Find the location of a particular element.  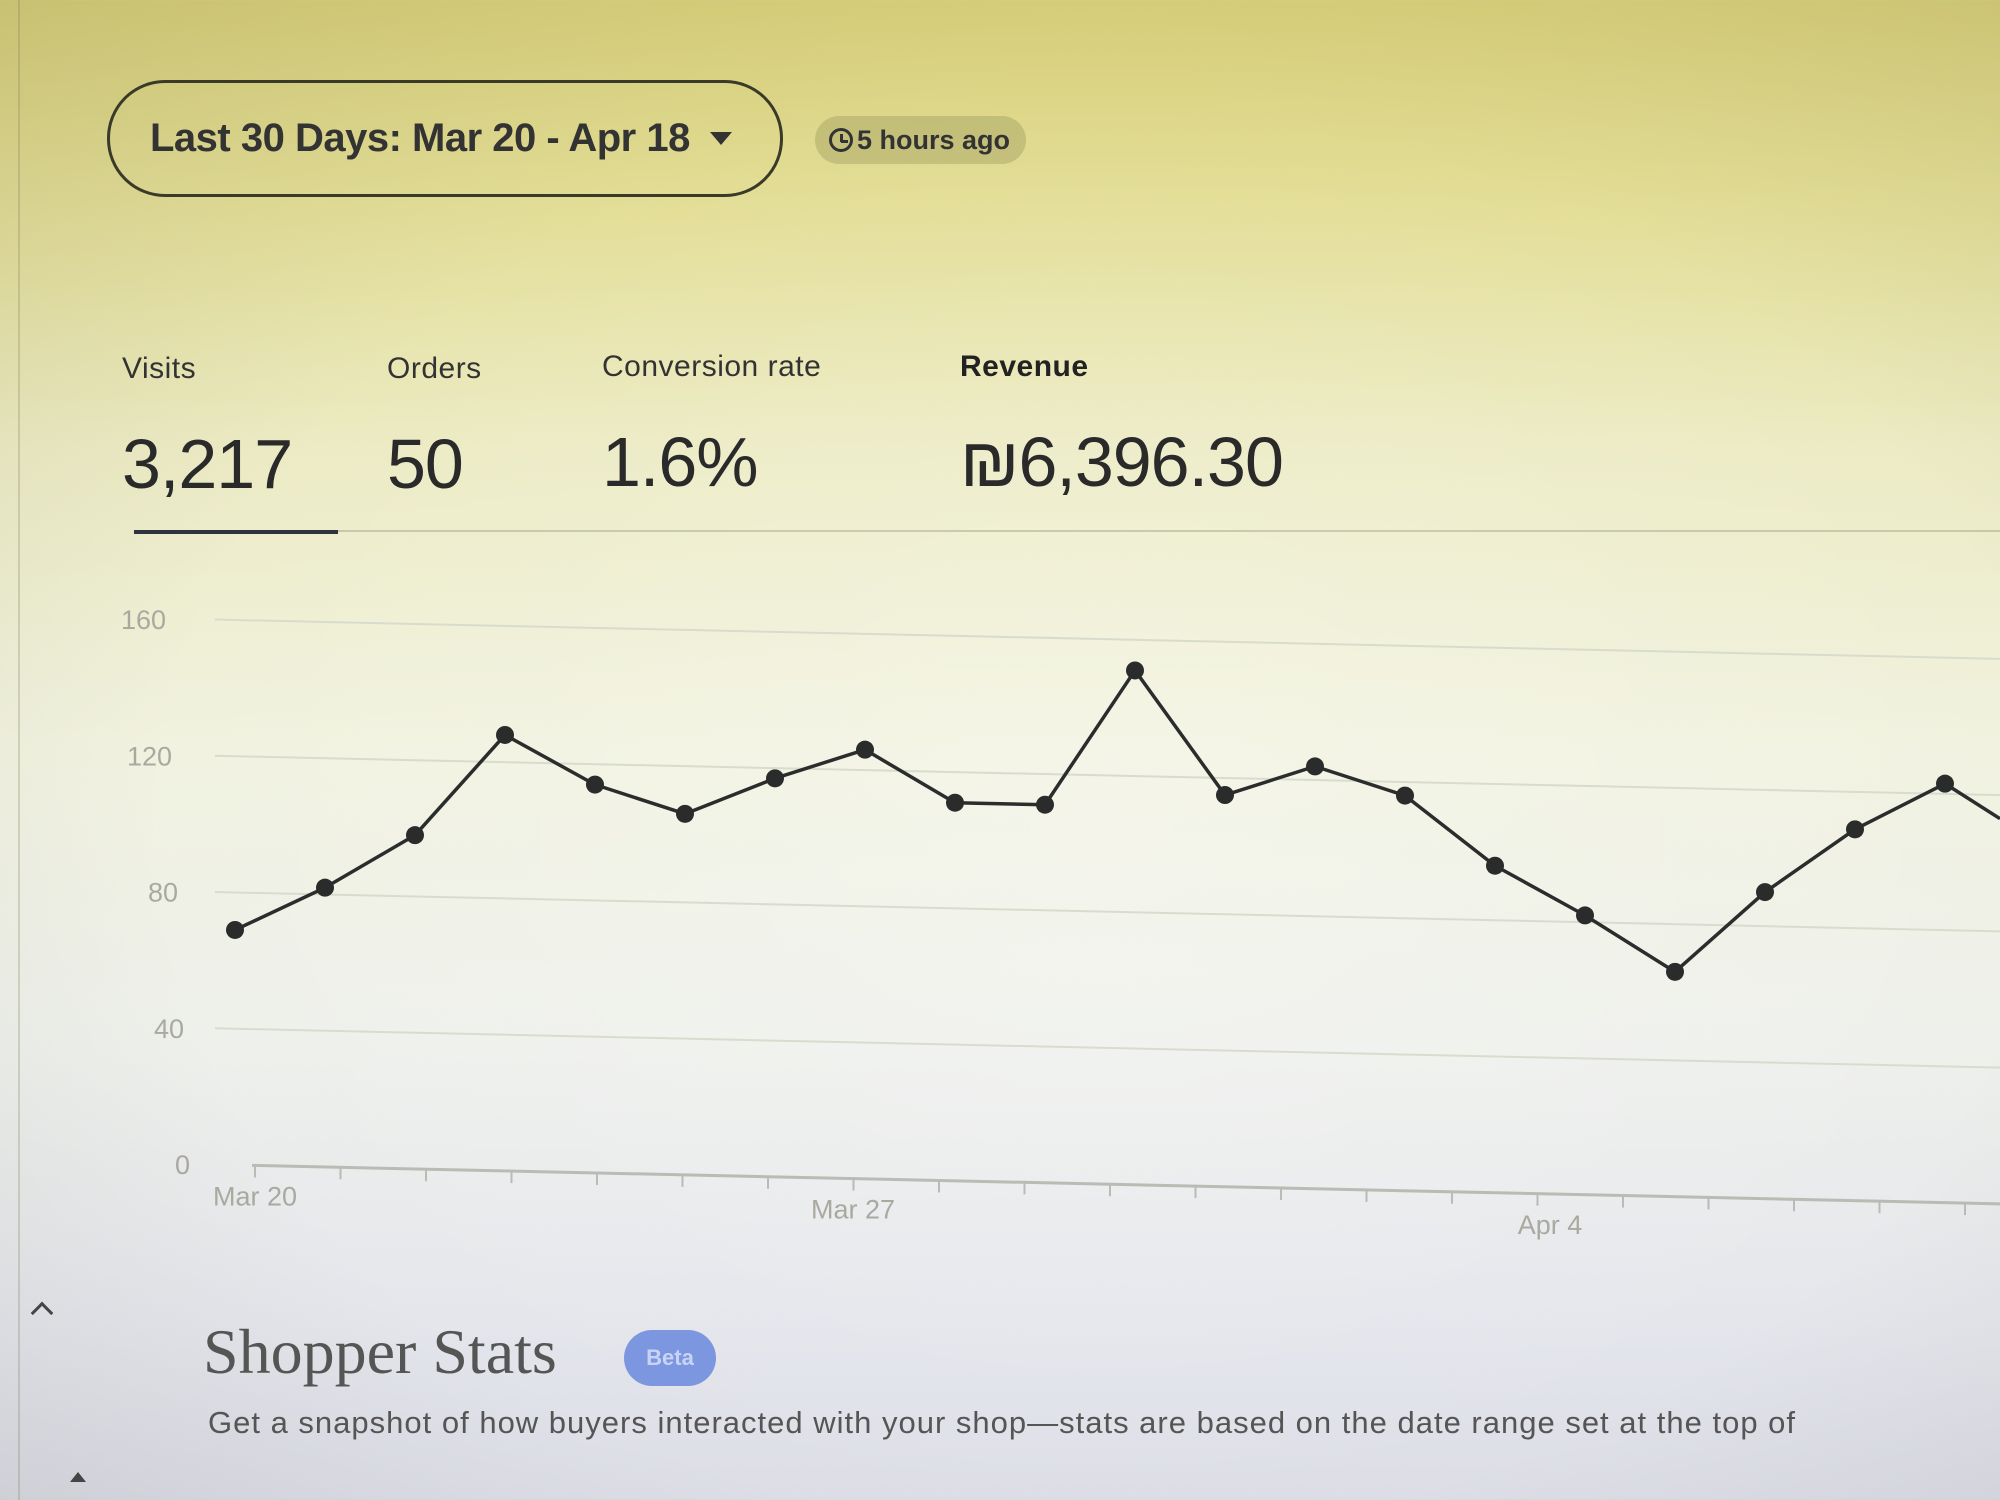

series-line-continuation is located at coordinates (1972, 801).